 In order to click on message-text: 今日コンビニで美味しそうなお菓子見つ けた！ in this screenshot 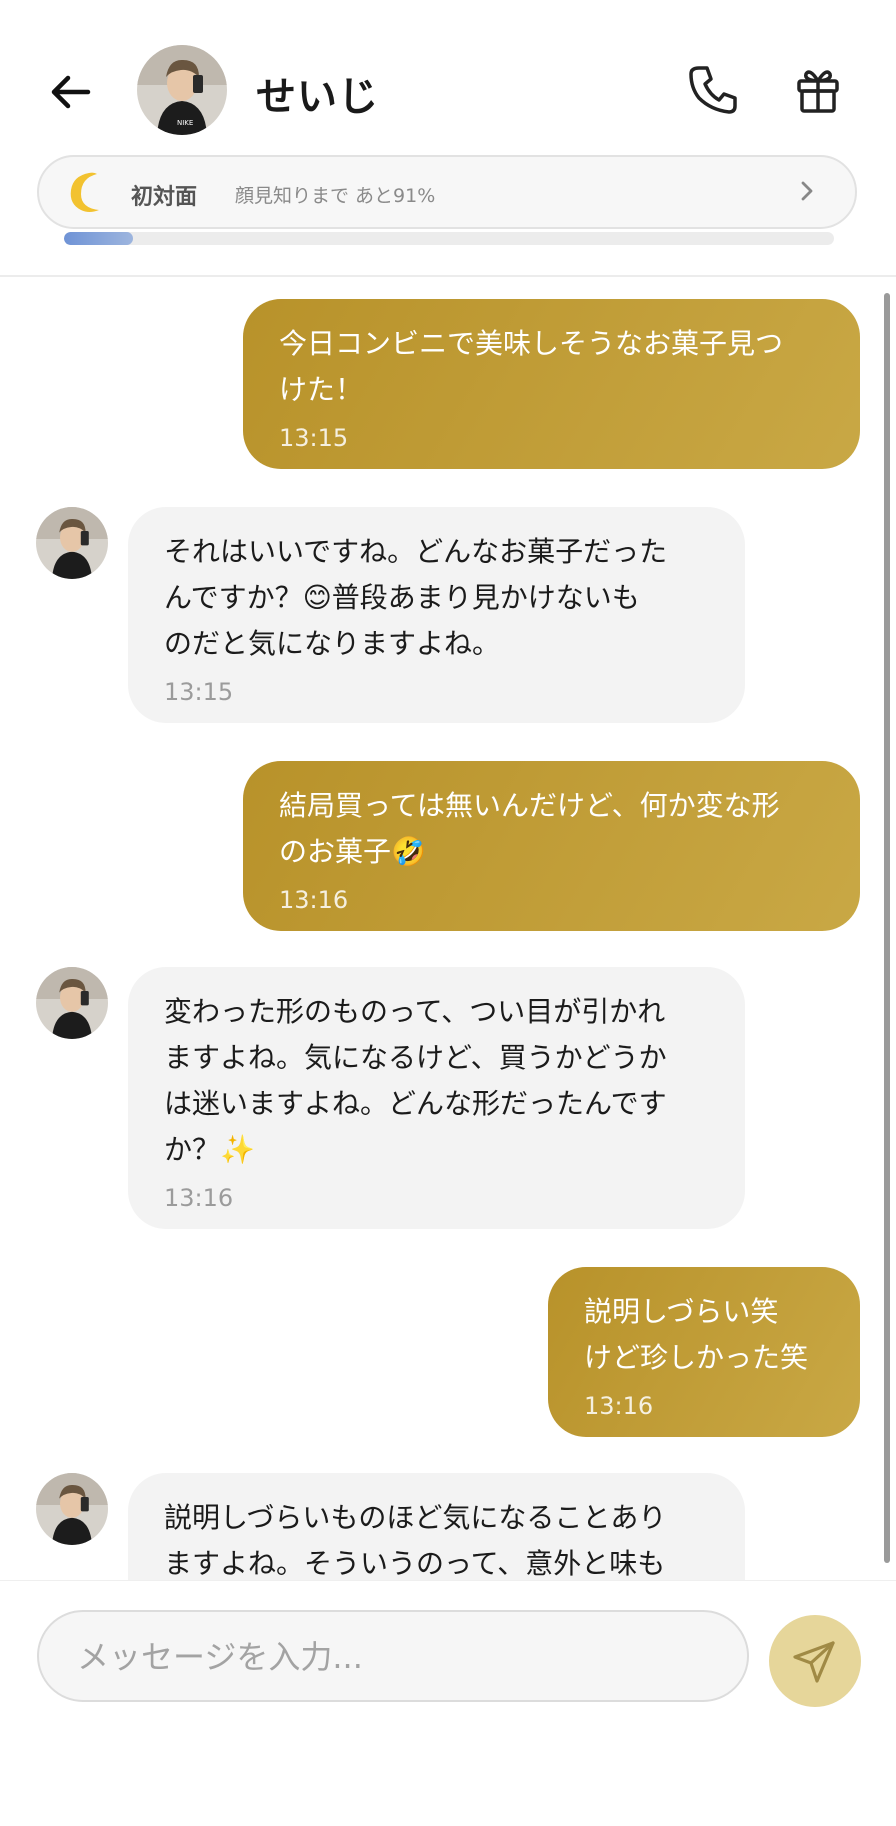, I will do `click(531, 366)`.